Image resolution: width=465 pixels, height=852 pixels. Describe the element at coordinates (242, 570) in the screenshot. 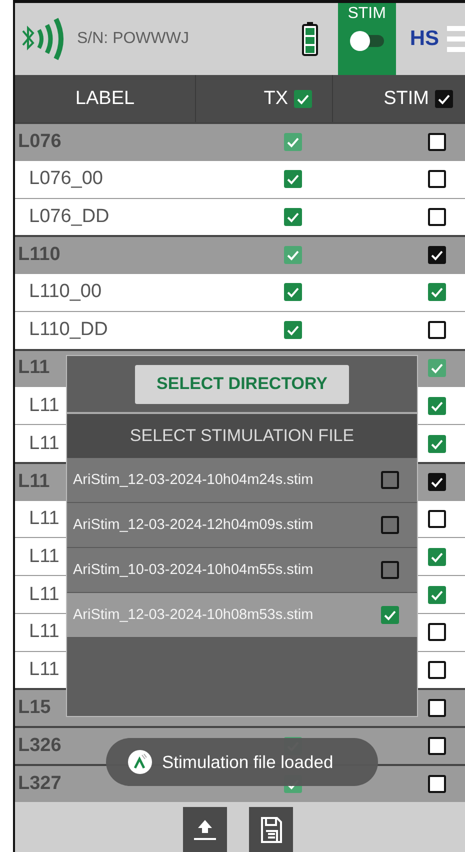

I see `file-item: AriStim_10-03-2024-10h04m55s.stim` at that location.